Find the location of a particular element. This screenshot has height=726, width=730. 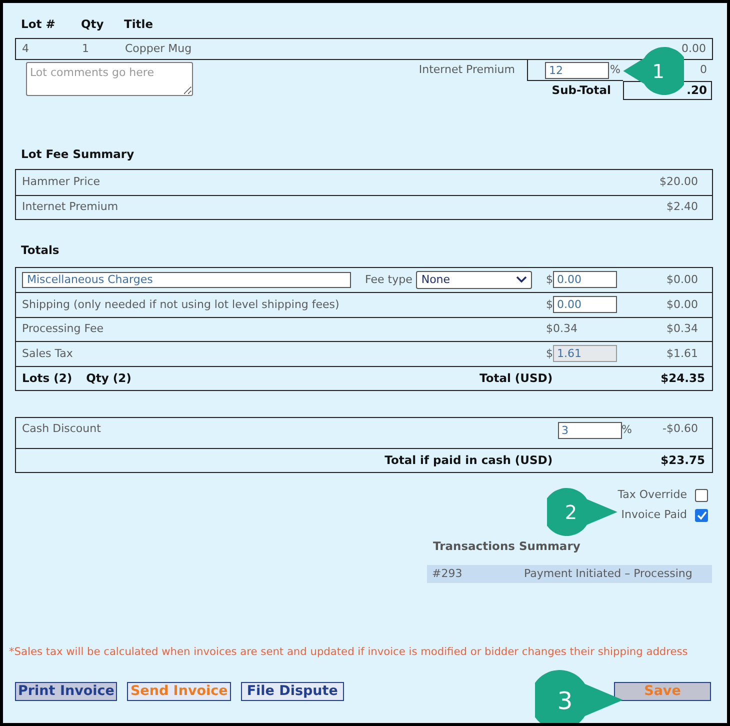

table-cell: $1.61 is located at coordinates (682, 353).